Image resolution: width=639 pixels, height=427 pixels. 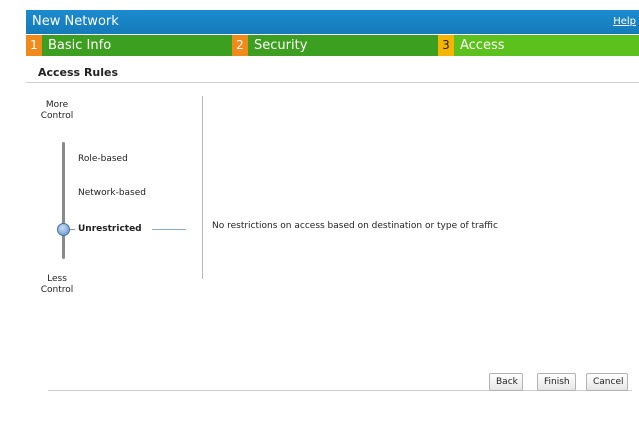 I want to click on less-control-text: Less Control, so click(x=57, y=284).